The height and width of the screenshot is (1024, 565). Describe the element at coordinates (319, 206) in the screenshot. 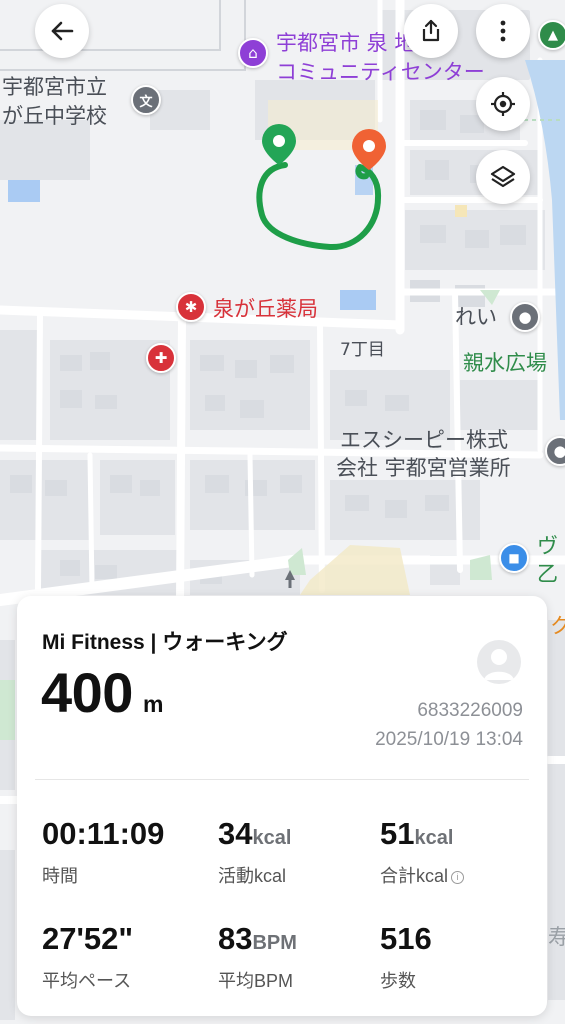

I see `walk-route` at that location.